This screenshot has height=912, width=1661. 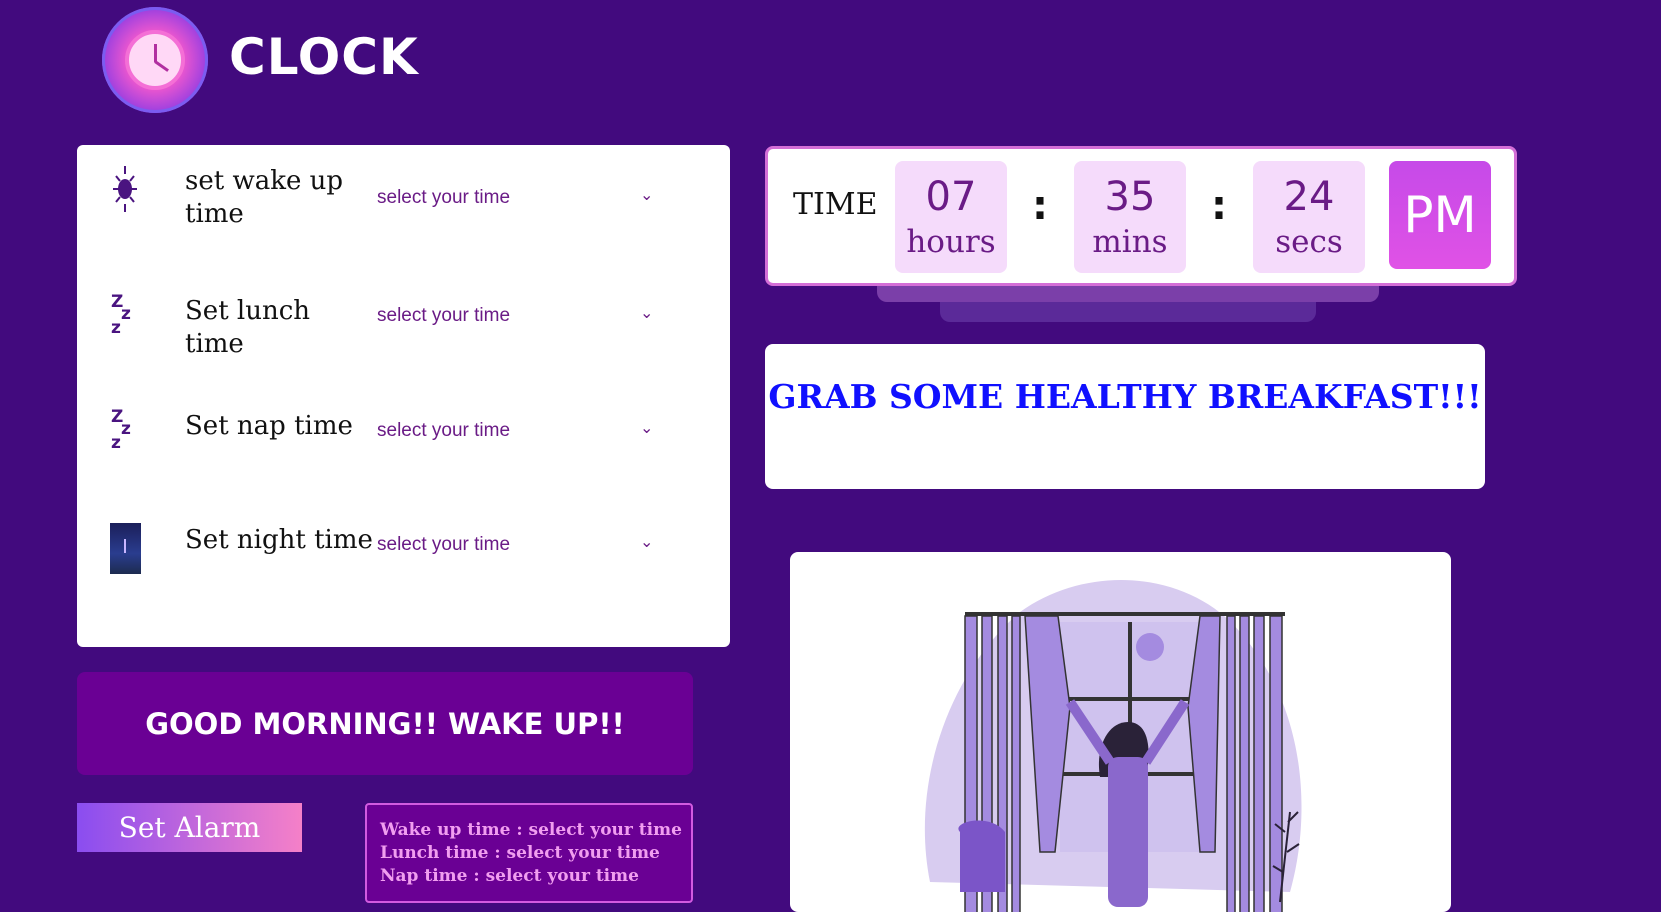 What do you see at coordinates (522, 316) in the screenshot?
I see `lunch-select: select your time` at bounding box center [522, 316].